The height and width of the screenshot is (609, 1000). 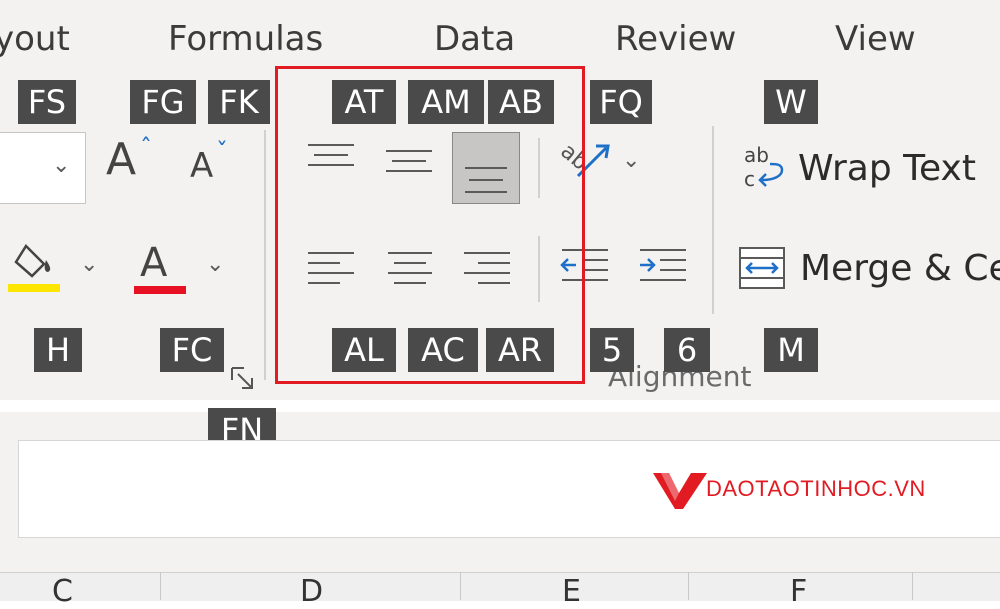 I want to click on watermark-text: DAOTAOTINHOC.VN, so click(x=816, y=488).